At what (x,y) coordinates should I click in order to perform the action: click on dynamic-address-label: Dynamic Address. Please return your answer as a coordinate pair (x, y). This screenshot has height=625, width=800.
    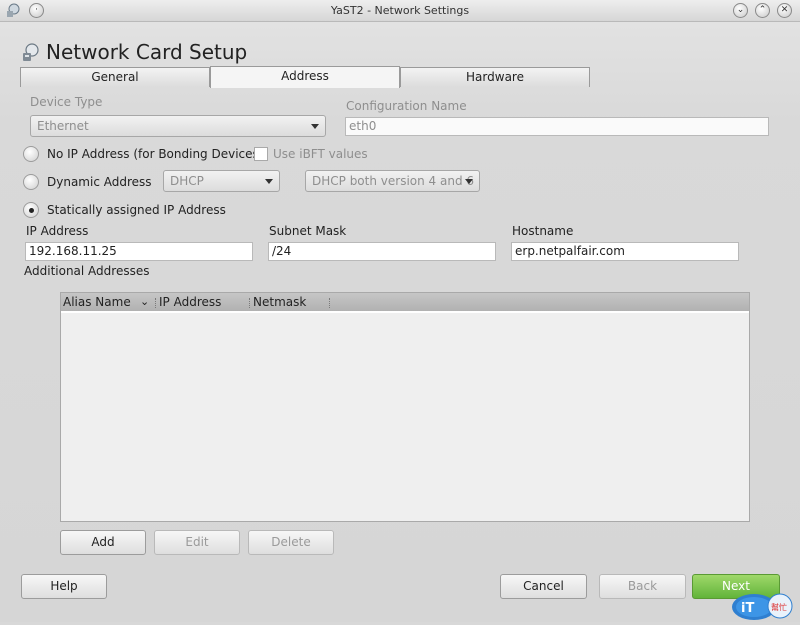
    Looking at the image, I should click on (99, 182).